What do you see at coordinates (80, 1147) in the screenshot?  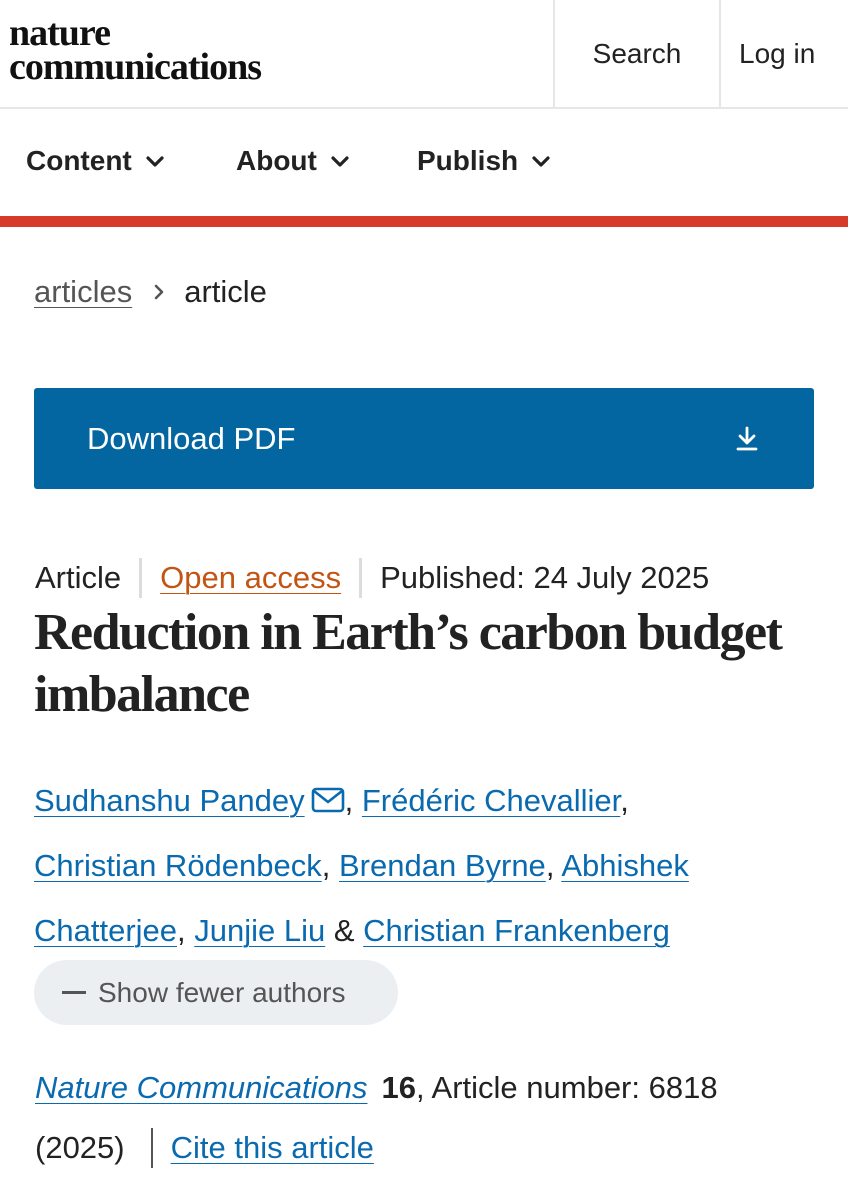 I see `publication-year: (2025)` at bounding box center [80, 1147].